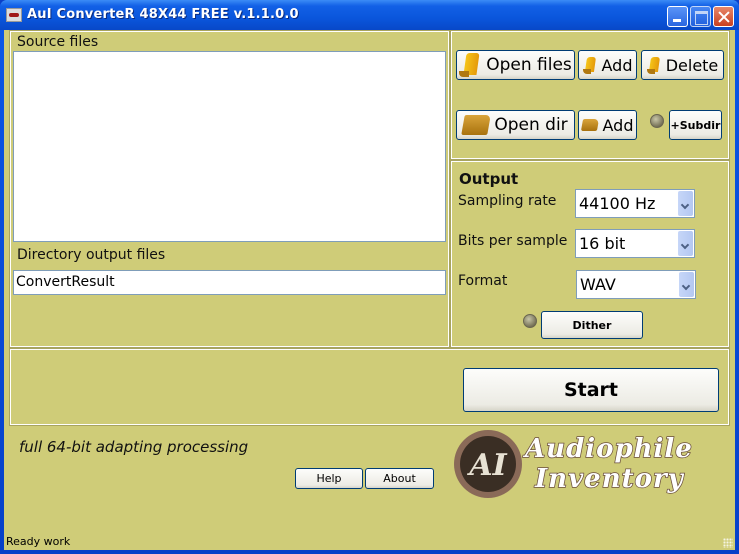  Describe the element at coordinates (591, 390) in the screenshot. I see `start-button: Start` at that location.